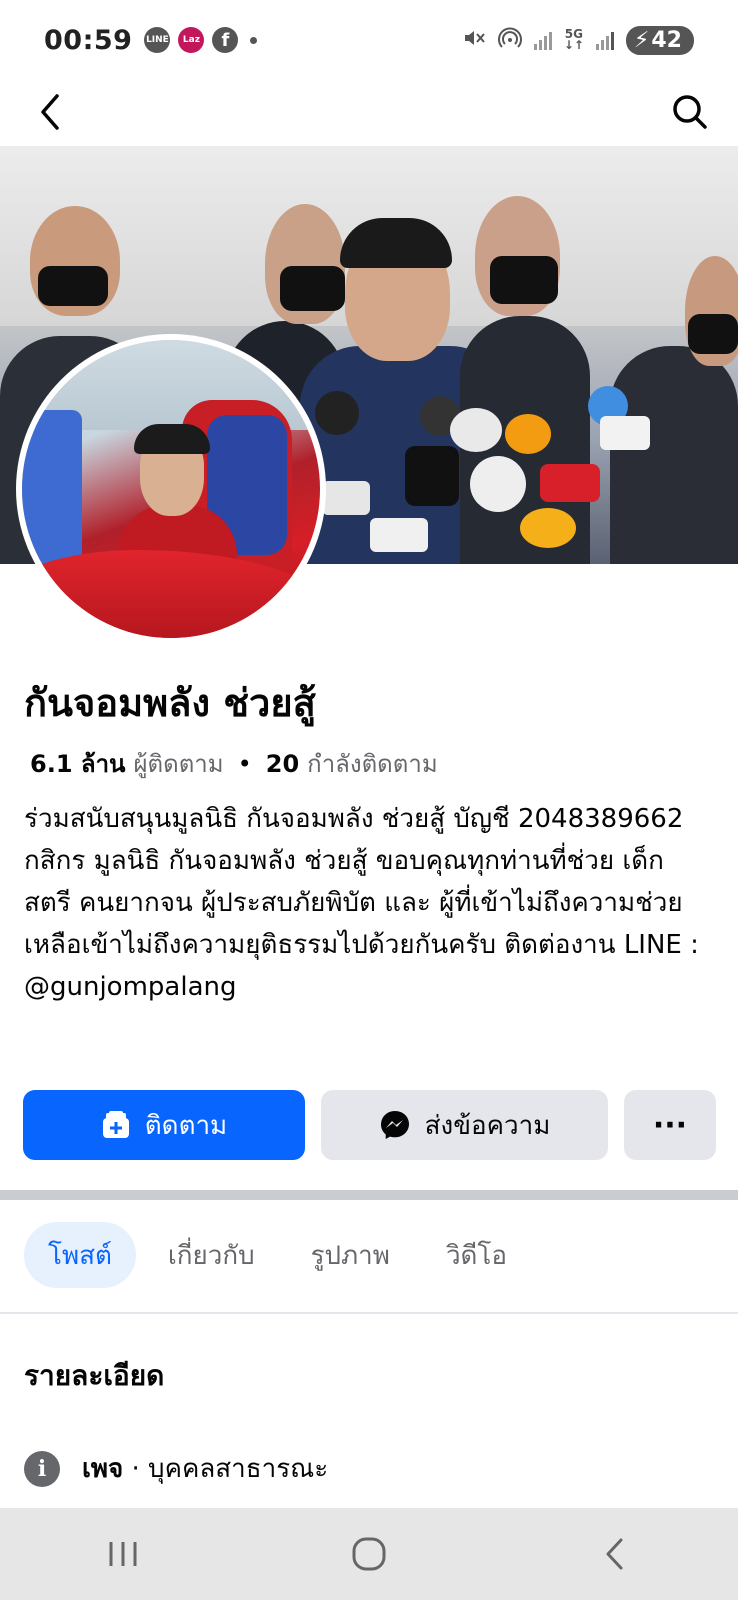 Image resolution: width=738 pixels, height=1600 pixels. I want to click on following-count: 20, so click(282, 764).